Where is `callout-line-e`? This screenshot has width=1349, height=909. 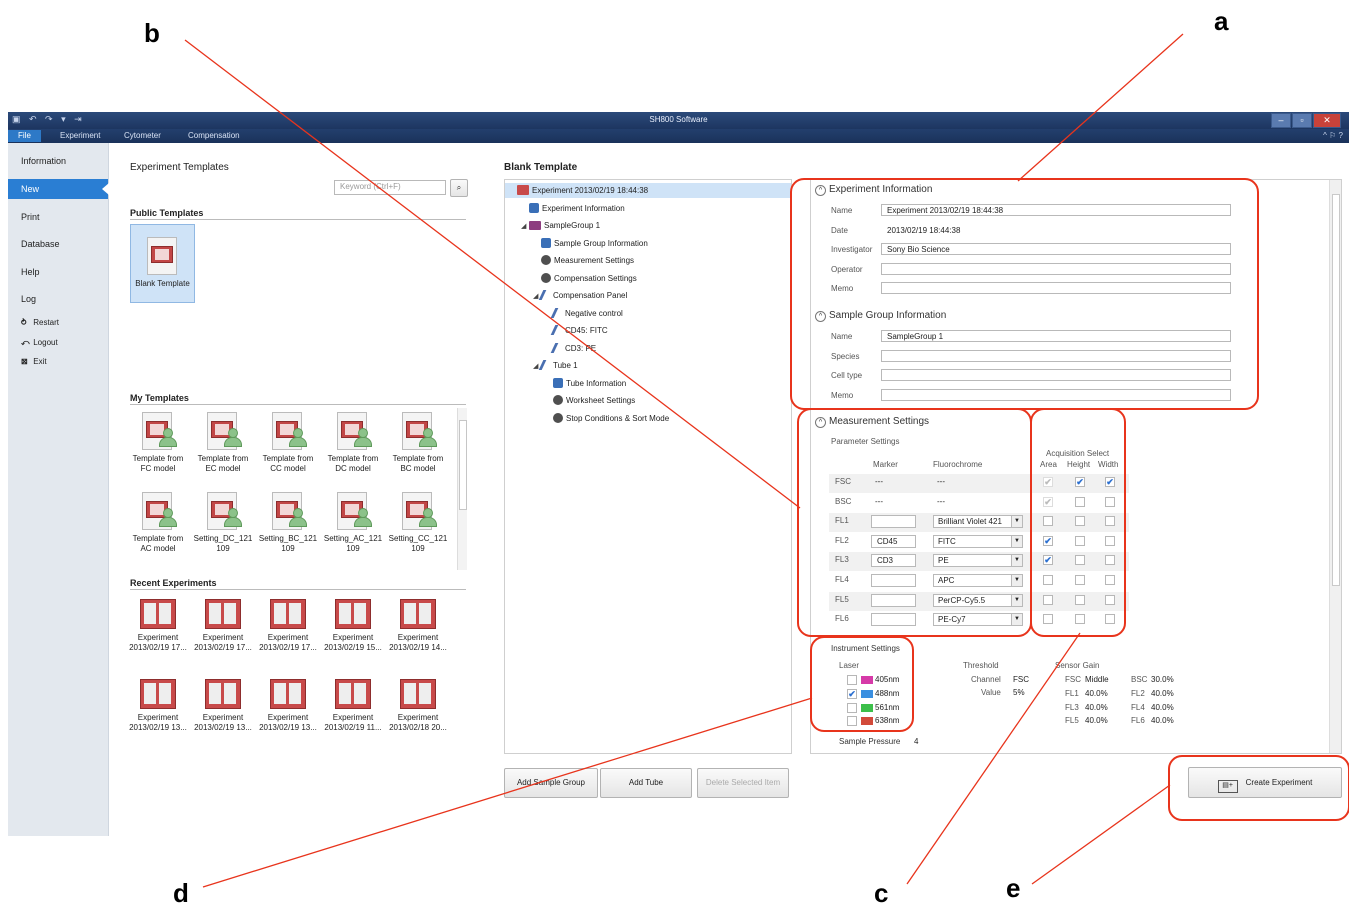 callout-line-e is located at coordinates (1101, 834).